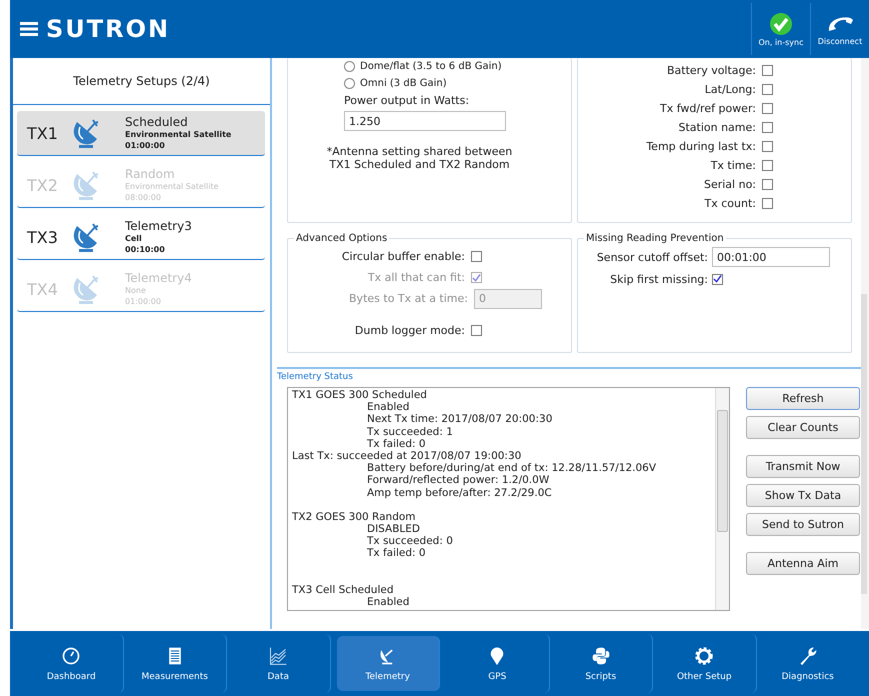  I want to click on nav-tab: Telemetry, so click(388, 663).